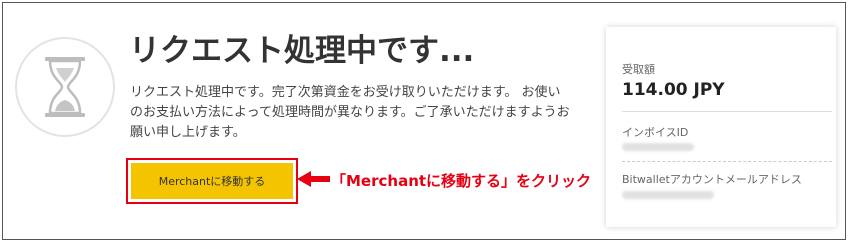 The height and width of the screenshot is (244, 850). Describe the element at coordinates (727, 111) in the screenshot. I see `card-divider` at that location.